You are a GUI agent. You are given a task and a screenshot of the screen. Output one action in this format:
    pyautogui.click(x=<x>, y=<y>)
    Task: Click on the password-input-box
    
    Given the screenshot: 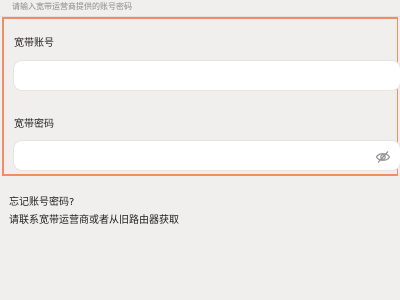 What is the action you would take?
    pyautogui.click(x=206, y=155)
    